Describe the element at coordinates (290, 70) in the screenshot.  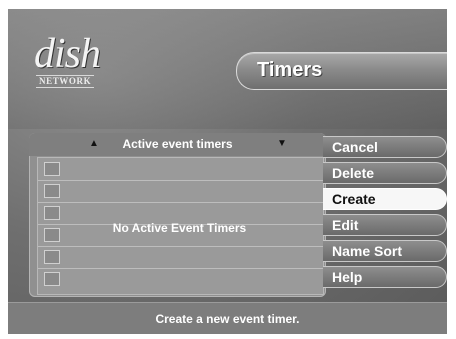
I see `page-title: Timers` at that location.